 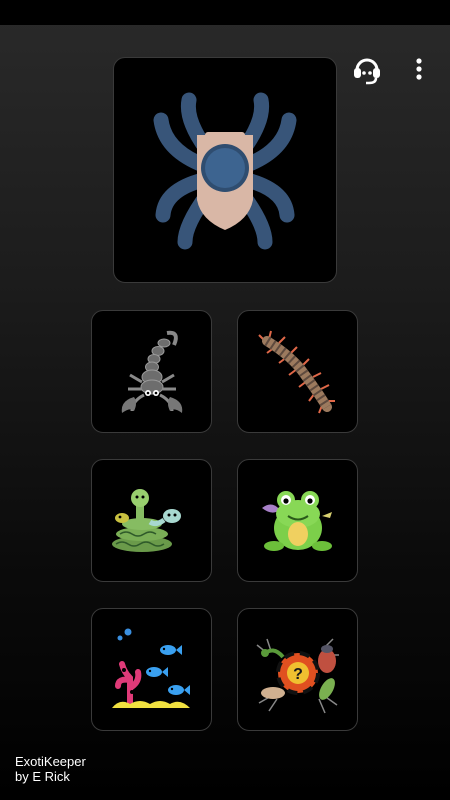 What do you see at coordinates (225, 12) in the screenshot?
I see `status-bar` at bounding box center [225, 12].